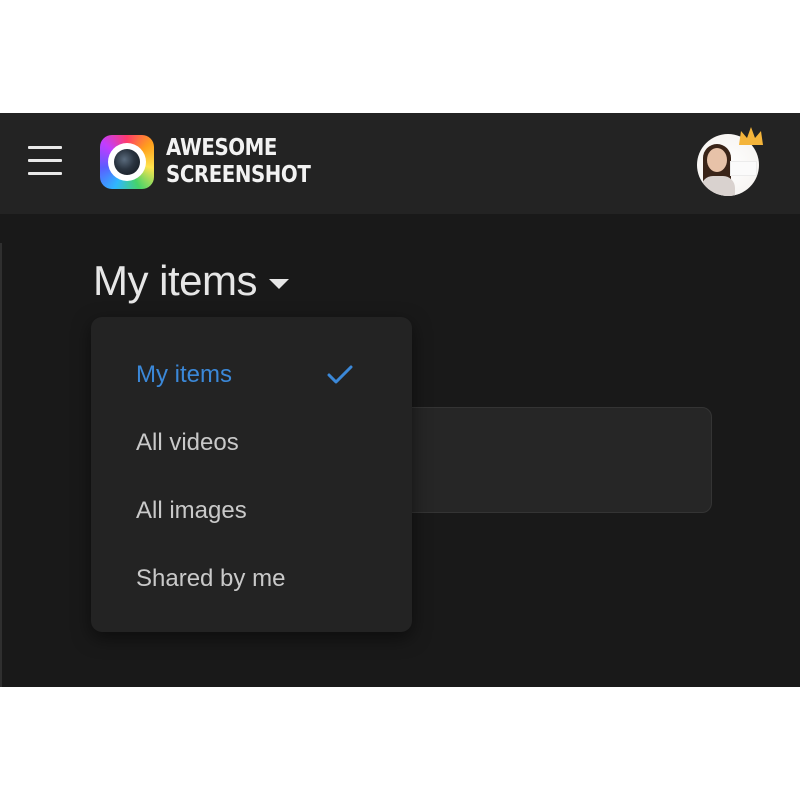  What do you see at coordinates (251, 375) in the screenshot?
I see `dropdown-item-my-items: My items` at bounding box center [251, 375].